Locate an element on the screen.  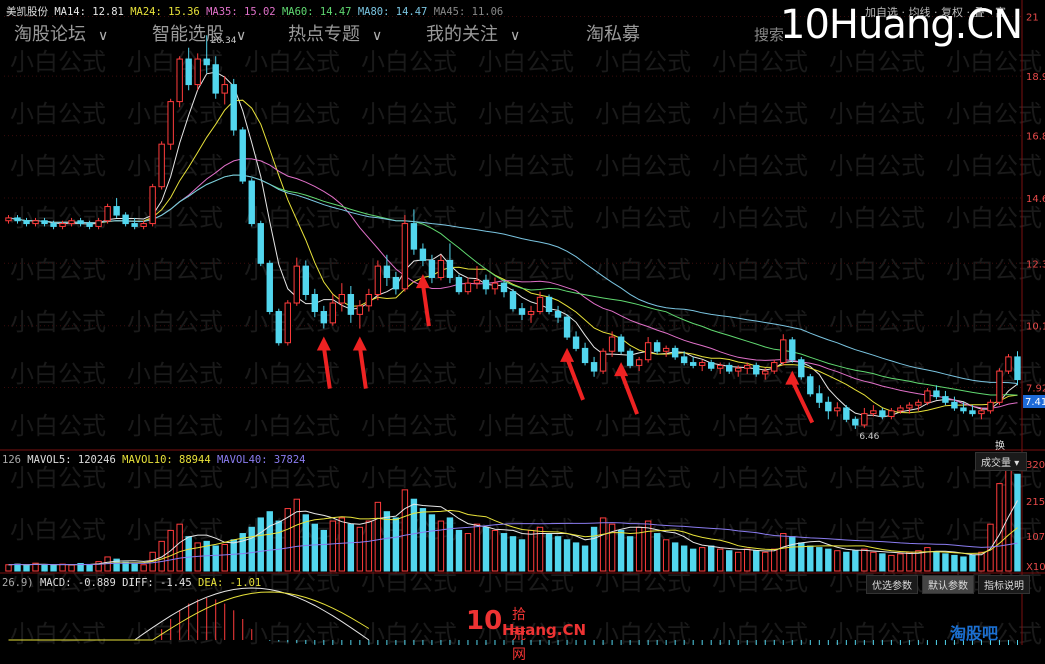
nav-item-hot-topics: 热点专题 ∨ is located at coordinates (335, 32).